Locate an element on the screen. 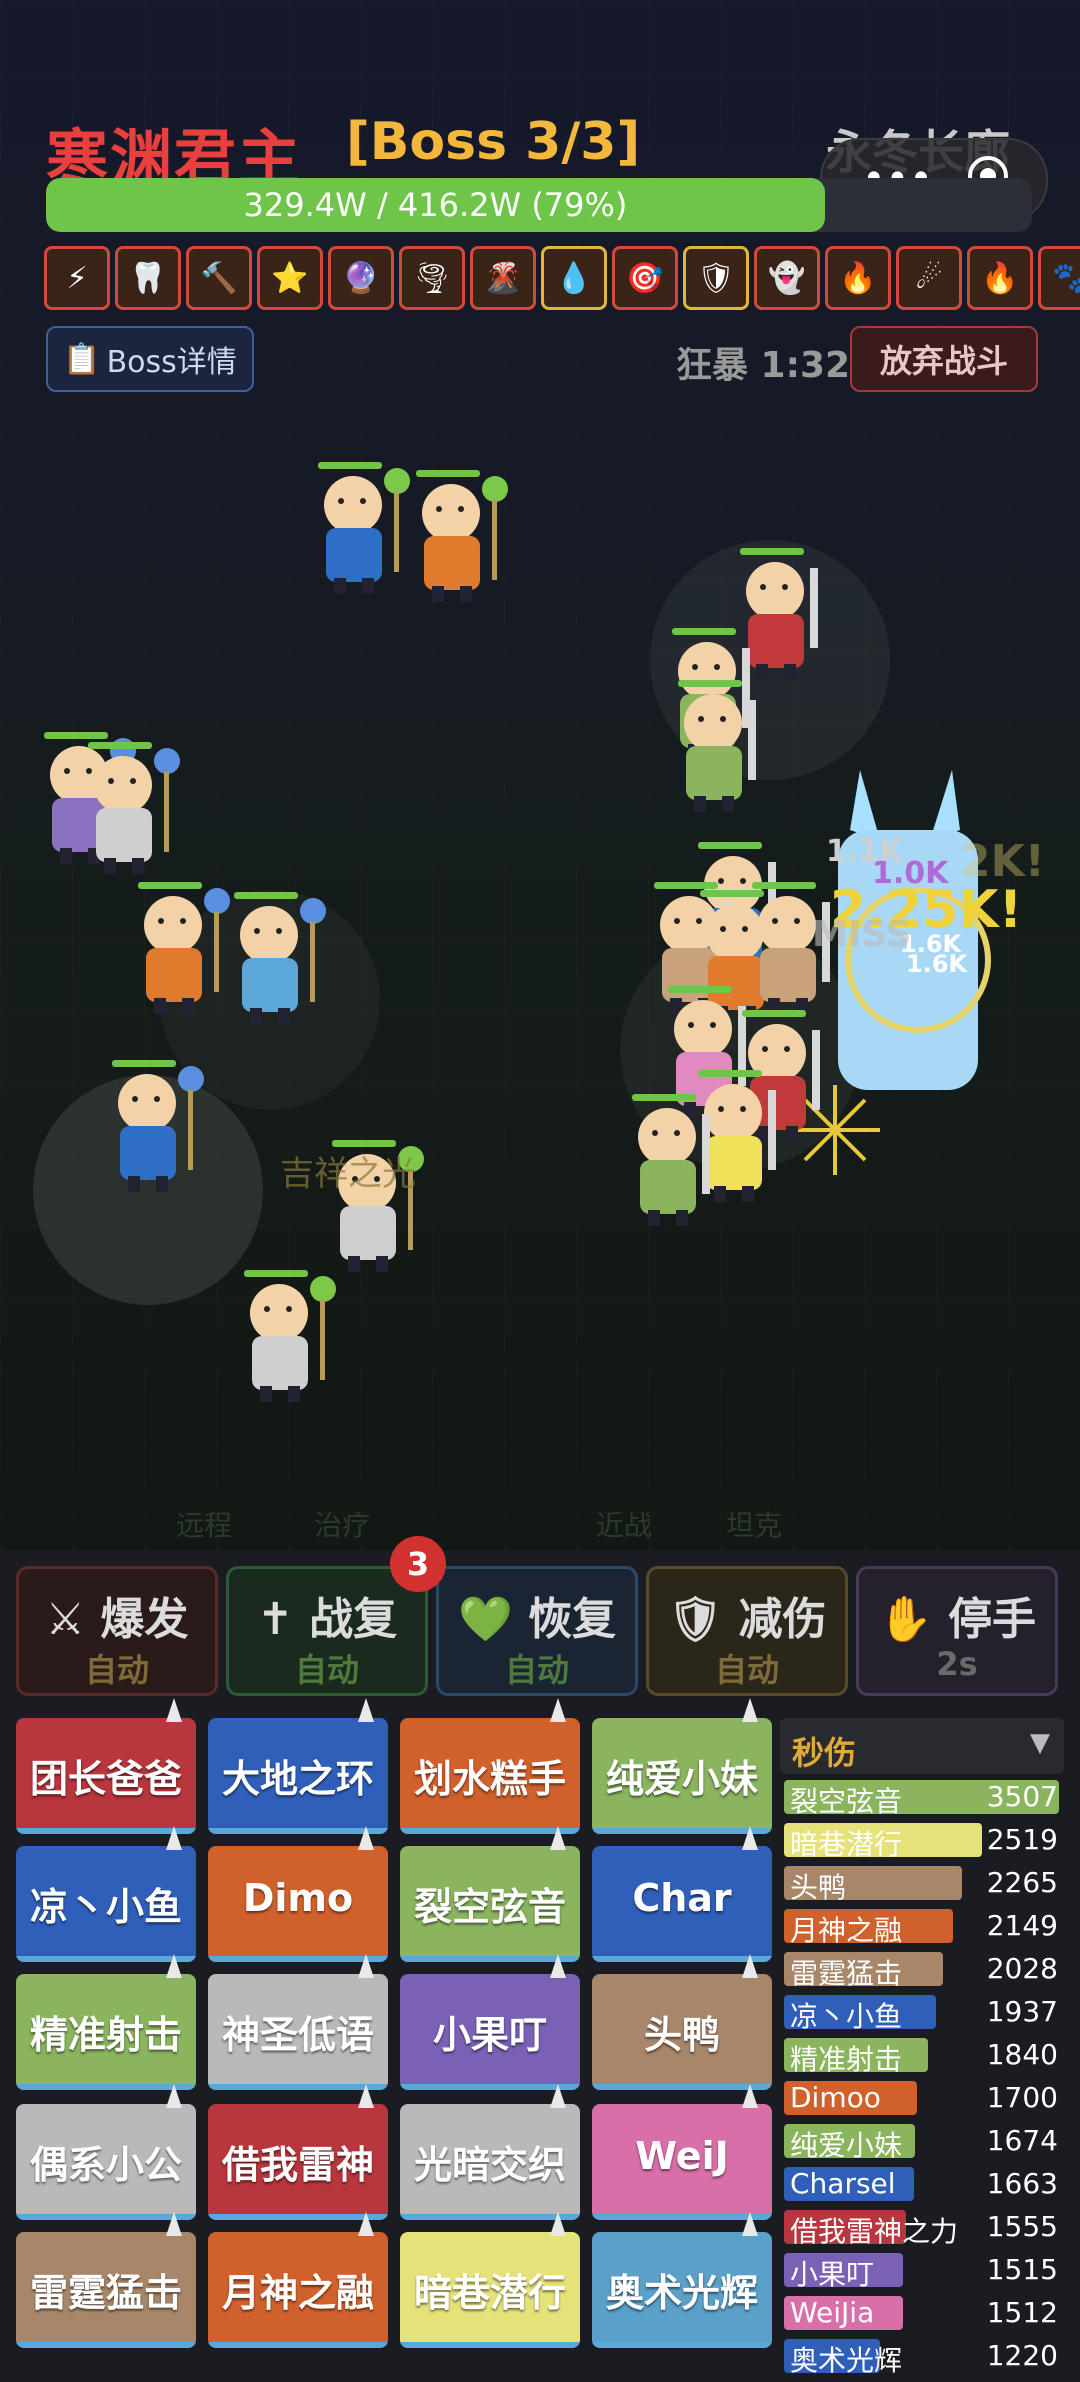  dps-value: 1674 is located at coordinates (1022, 2140).